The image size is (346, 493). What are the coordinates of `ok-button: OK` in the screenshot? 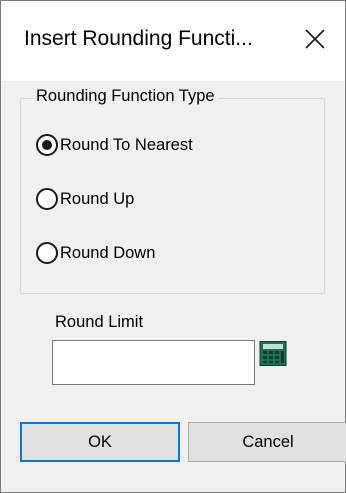 It's located at (100, 442).